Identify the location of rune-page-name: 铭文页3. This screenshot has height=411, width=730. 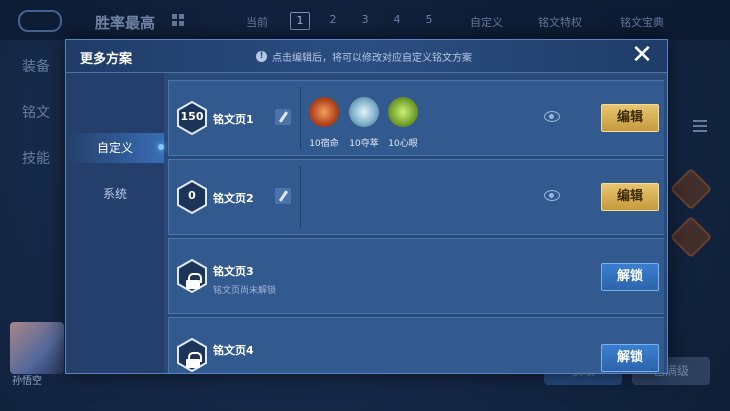
(233, 271).